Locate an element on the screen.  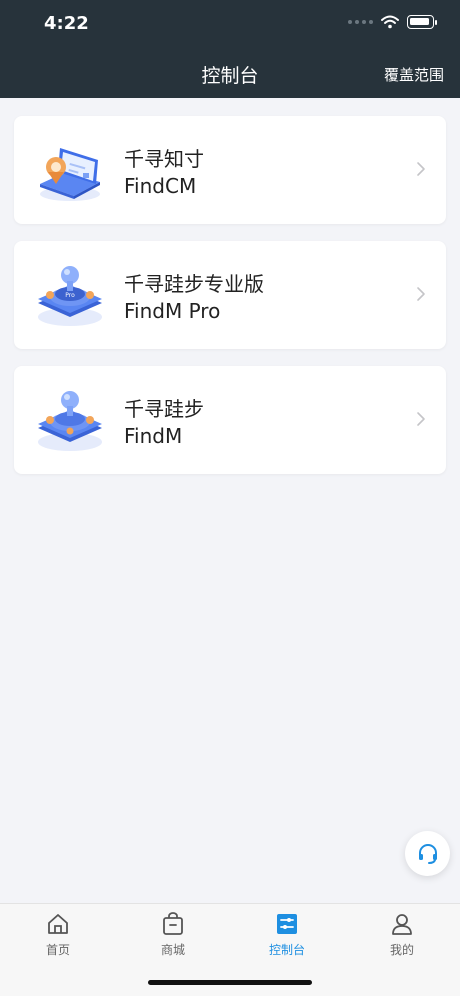
laptop-icon is located at coordinates (70, 174).